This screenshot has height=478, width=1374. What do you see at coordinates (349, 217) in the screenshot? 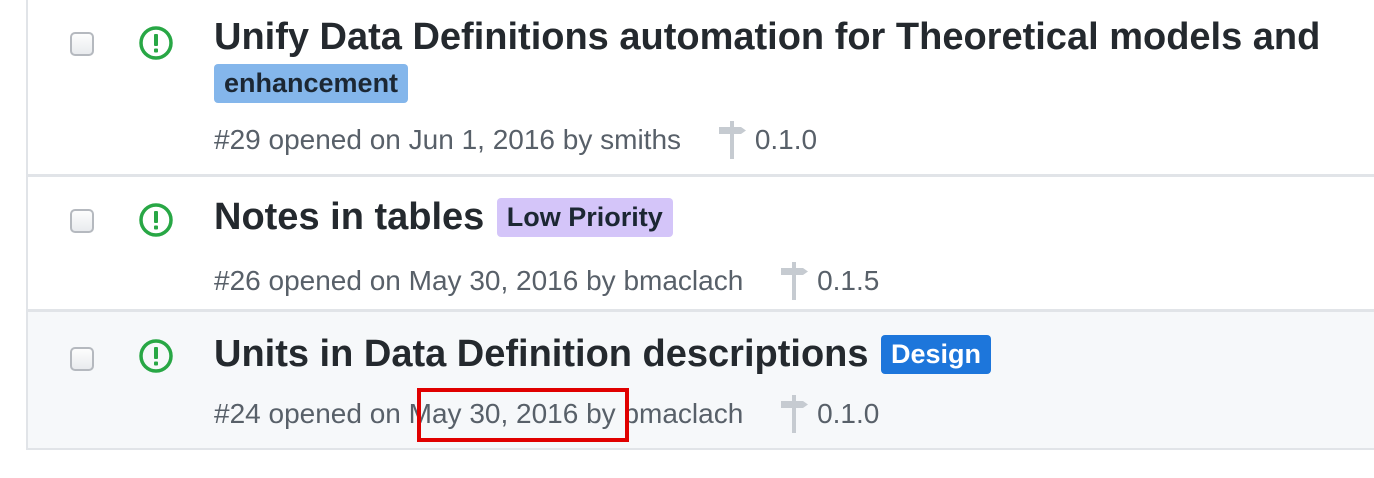
I see `issue-title-link: Notes in tables` at bounding box center [349, 217].